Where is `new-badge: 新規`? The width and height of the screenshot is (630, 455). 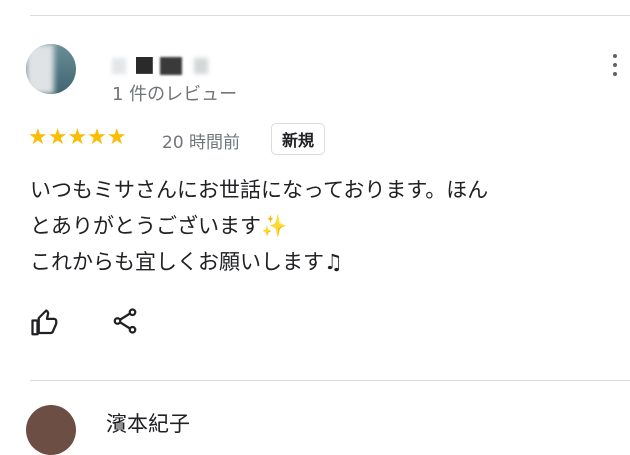
new-badge: 新規 is located at coordinates (298, 139).